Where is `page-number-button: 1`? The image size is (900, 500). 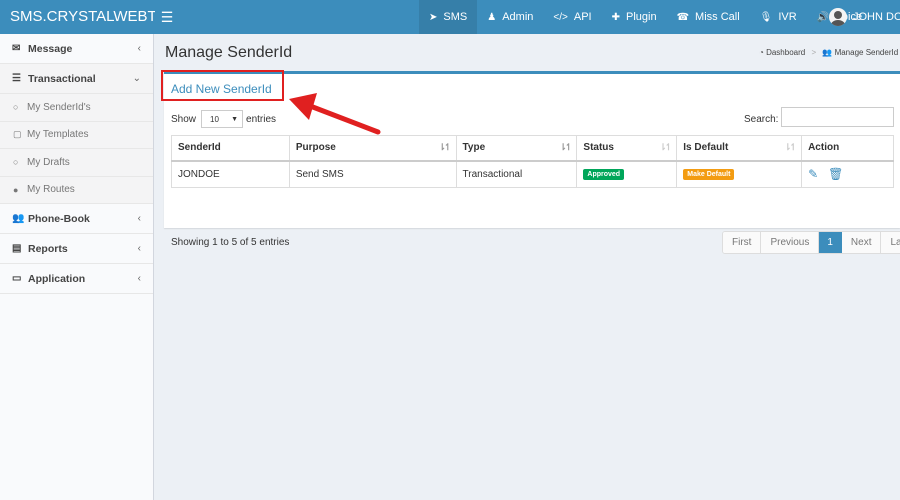
page-number-button: 1 is located at coordinates (830, 242).